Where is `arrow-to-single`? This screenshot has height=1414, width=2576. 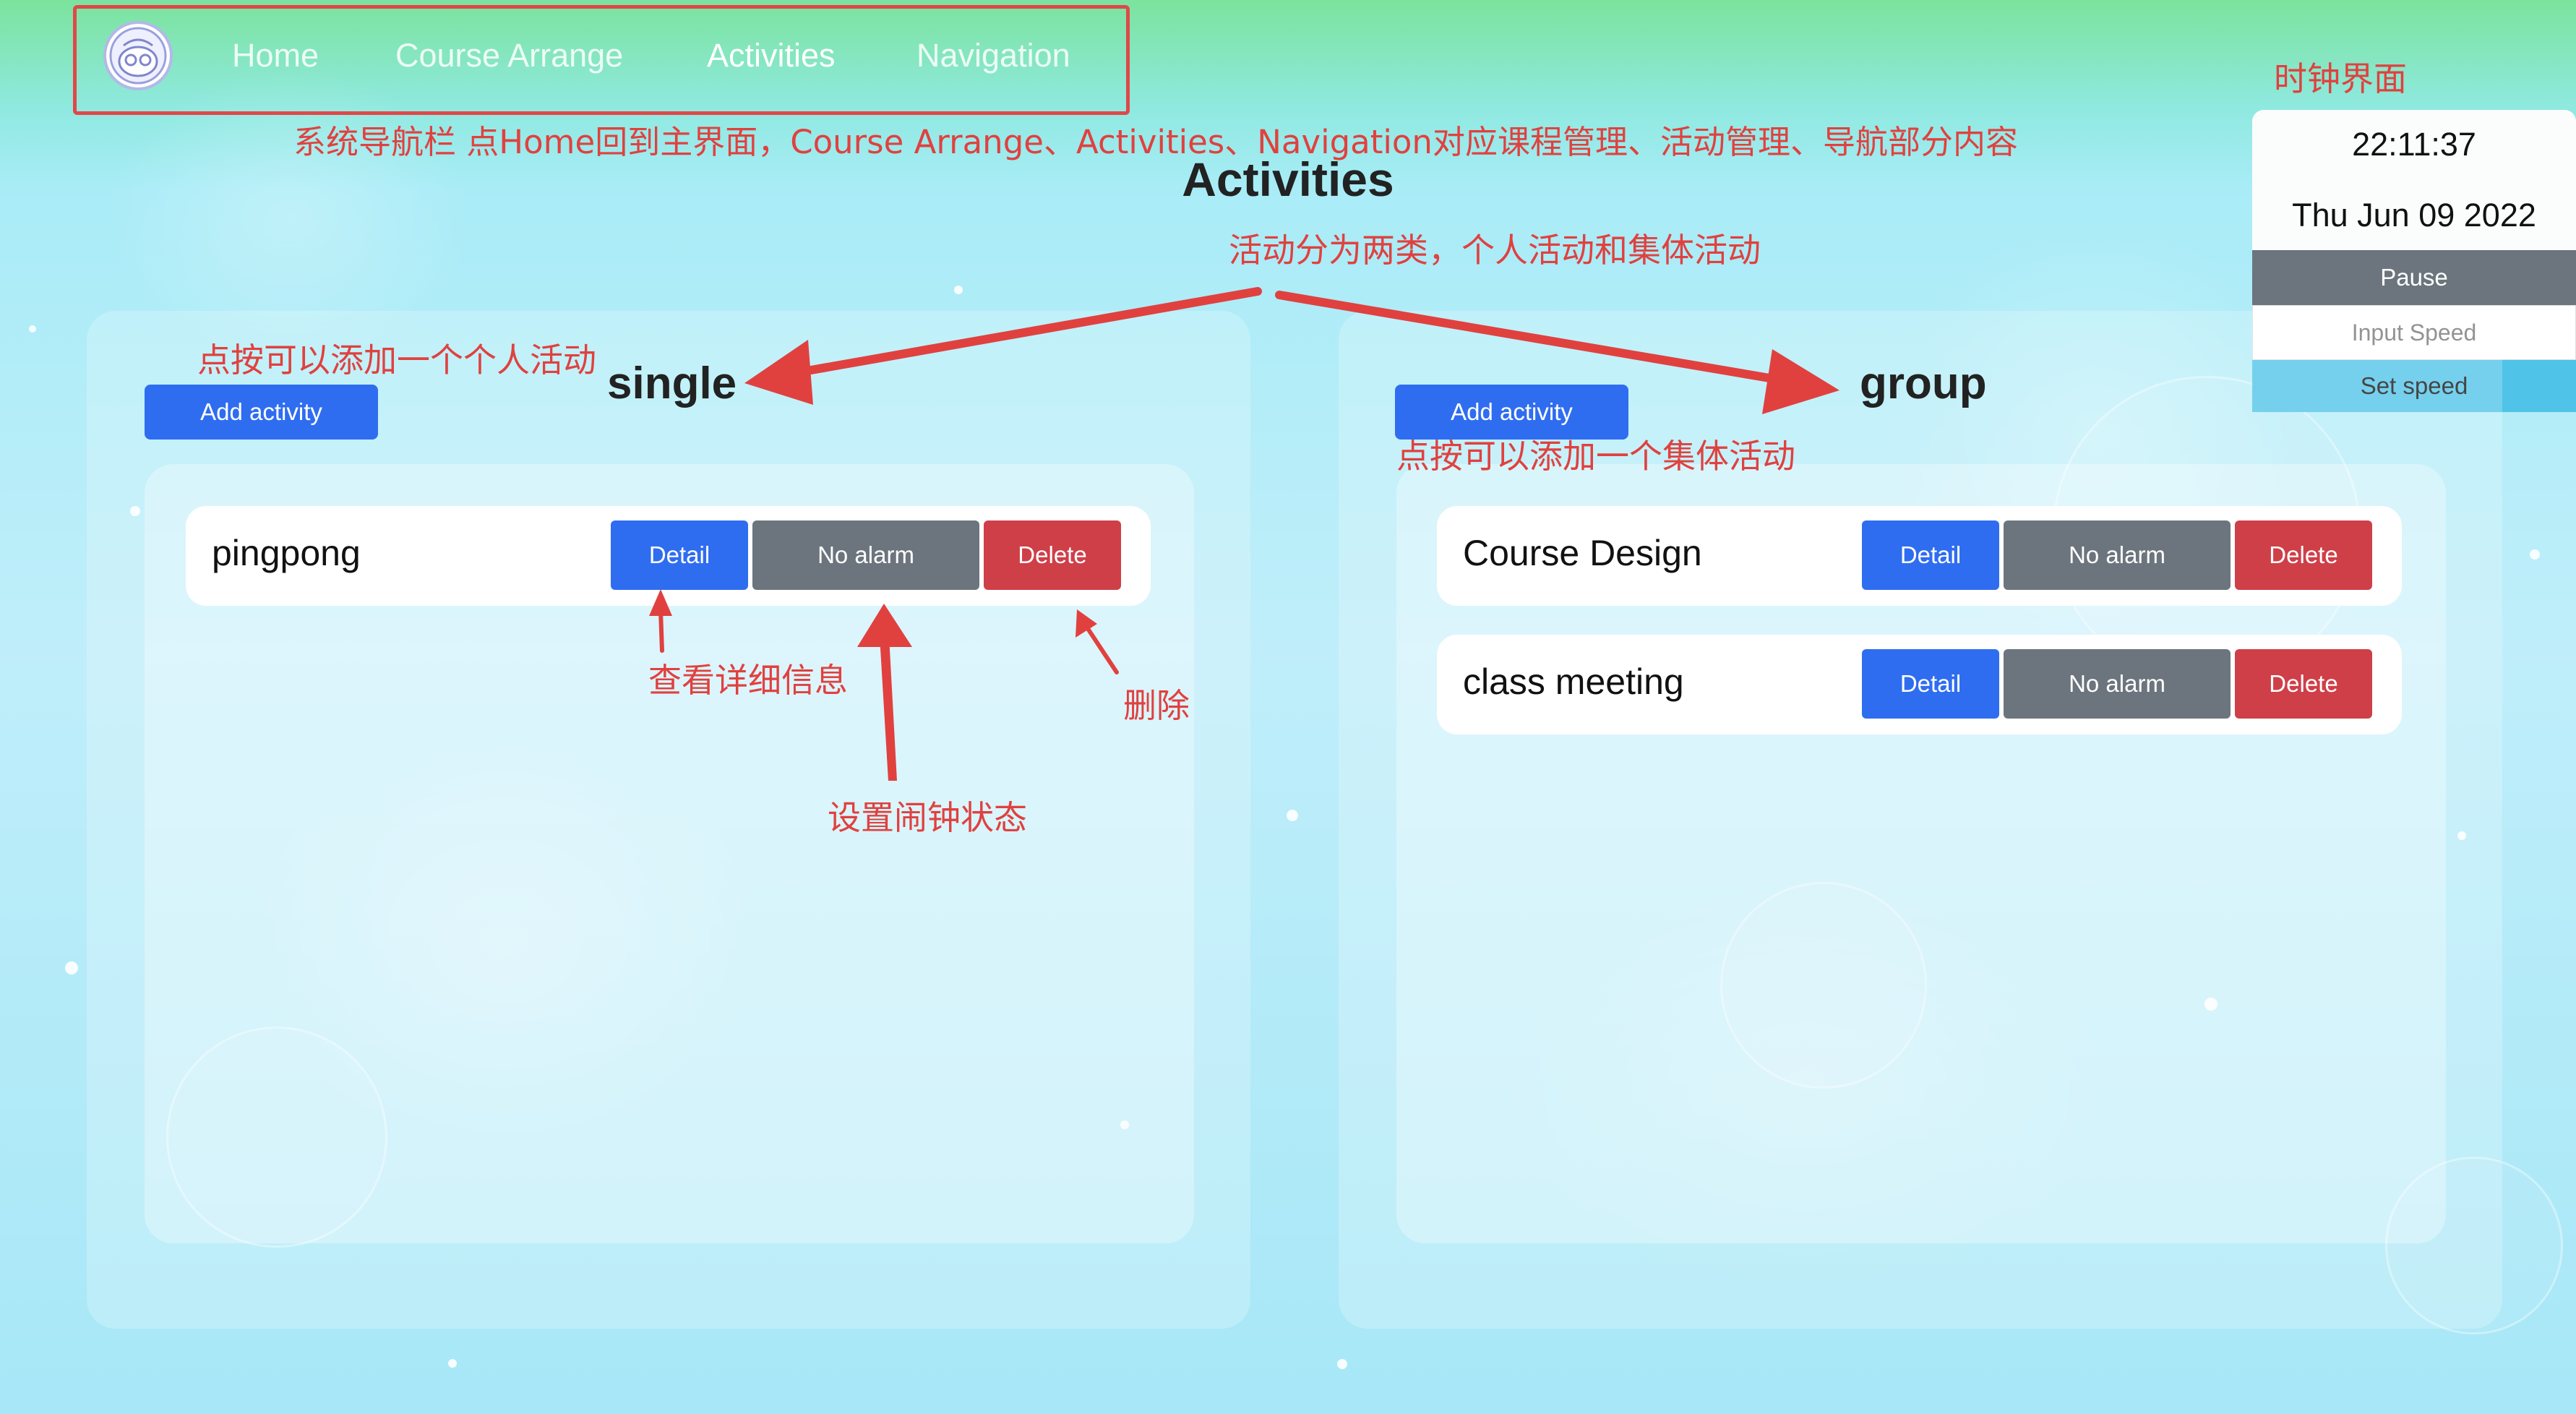 arrow-to-single is located at coordinates (1028, 332).